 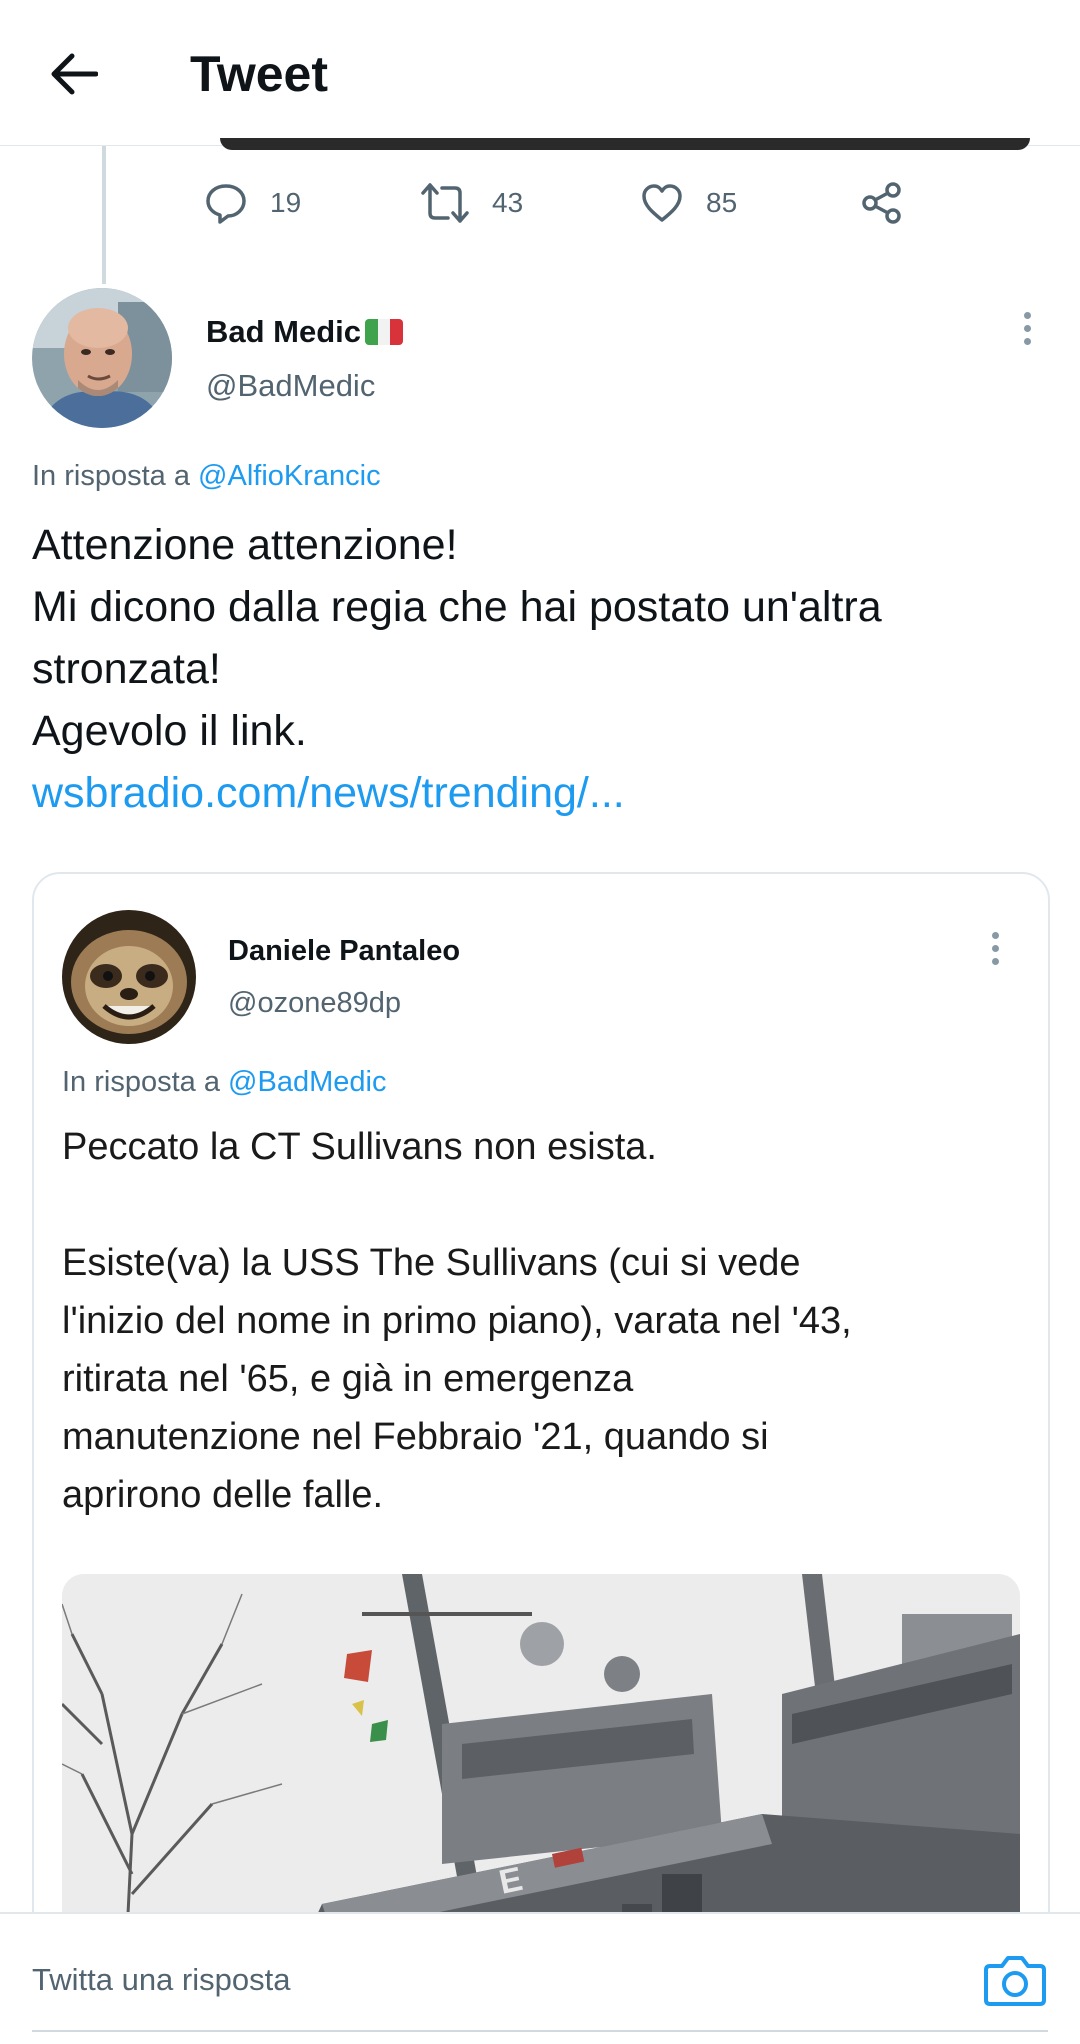 I want to click on quoted-reply-context: In risposta a @BadMedic, so click(x=224, y=1082).